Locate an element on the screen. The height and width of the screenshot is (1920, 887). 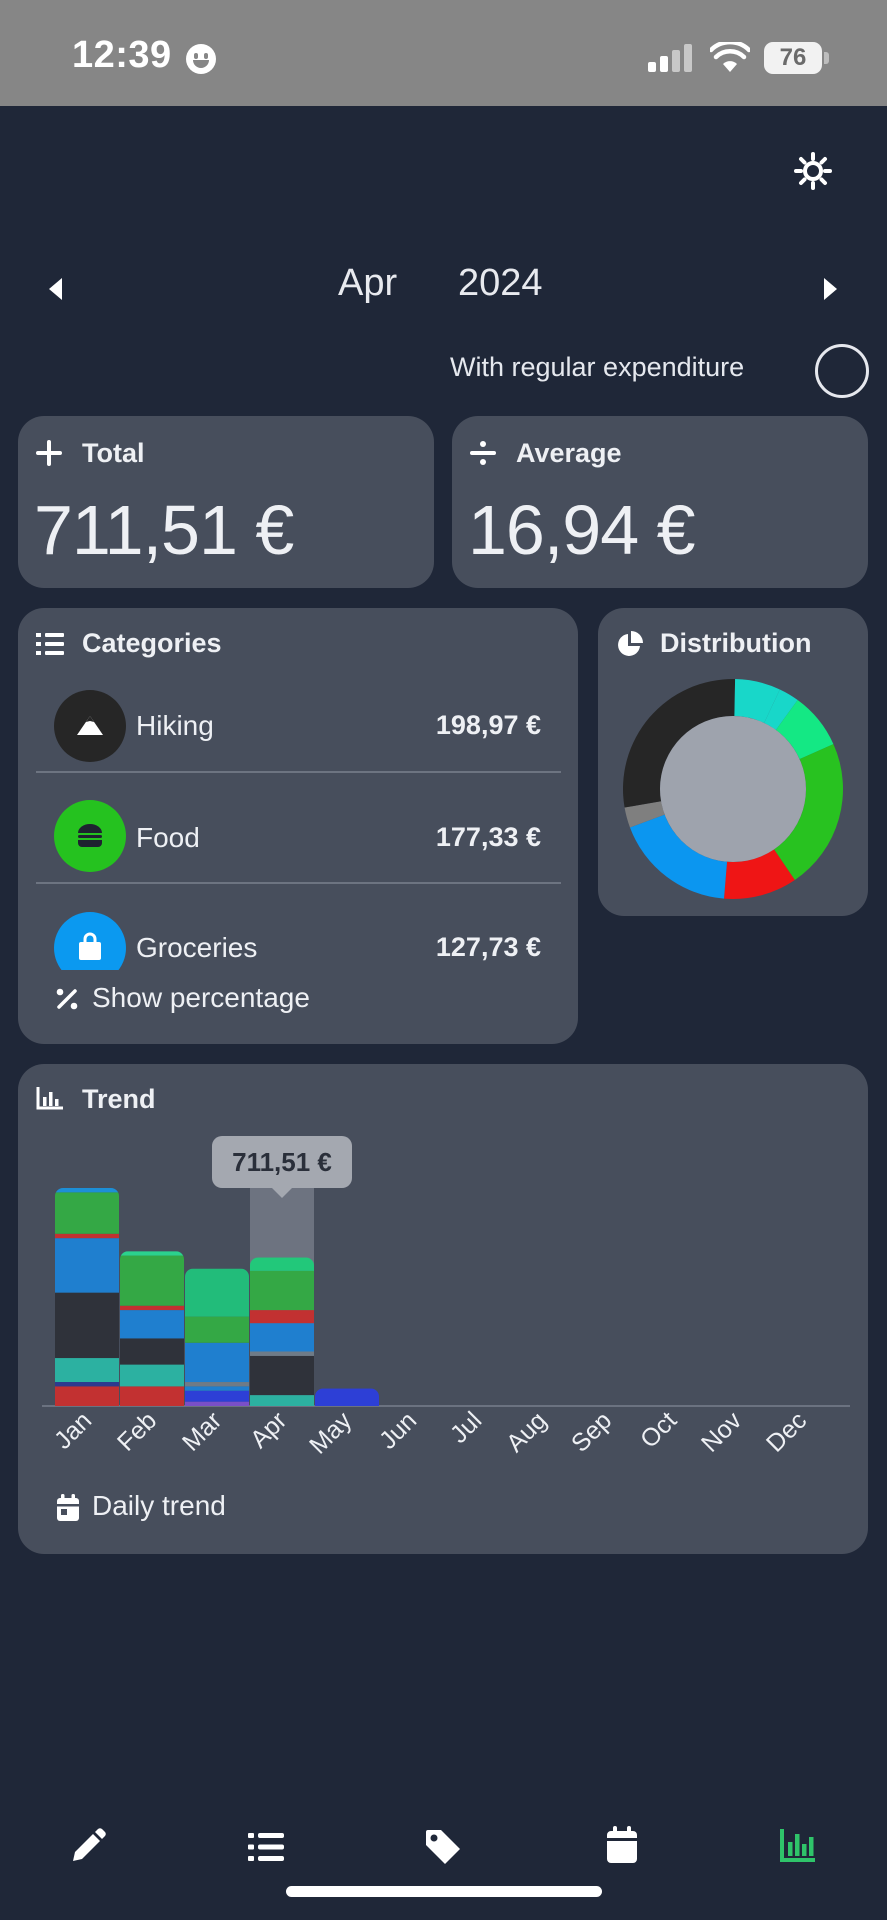
x-tick-label: Aug is located at coordinates (526, 1431).